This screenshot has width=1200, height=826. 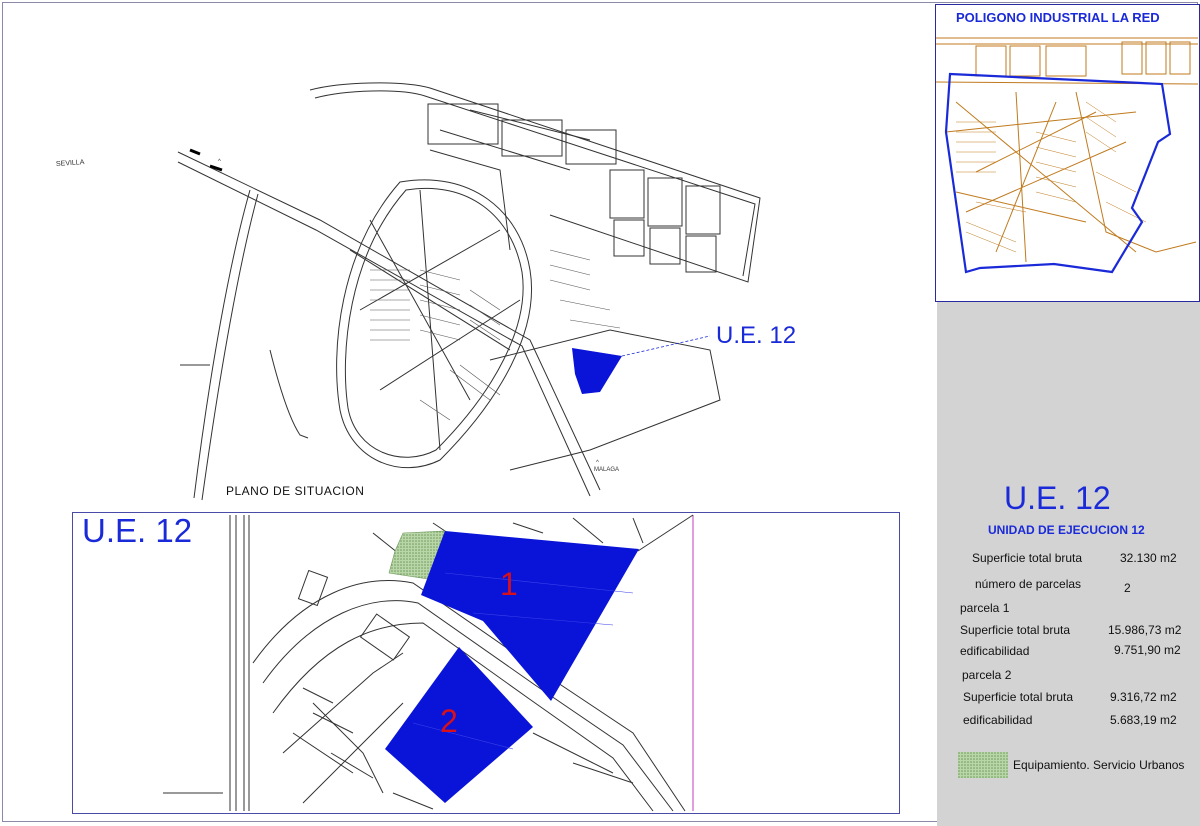 I want to click on legend-equipment-swatch, so click(x=983, y=765).